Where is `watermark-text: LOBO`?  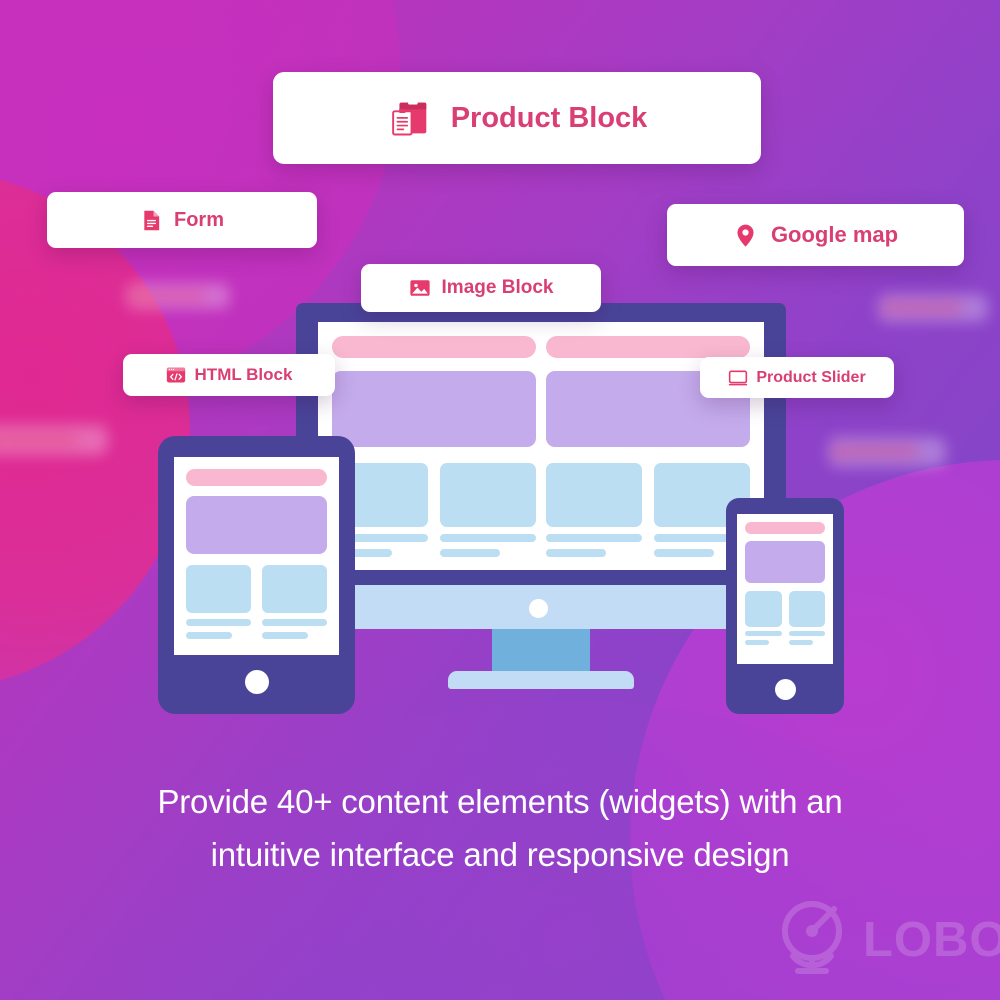
watermark-text: LOBO is located at coordinates (931, 939).